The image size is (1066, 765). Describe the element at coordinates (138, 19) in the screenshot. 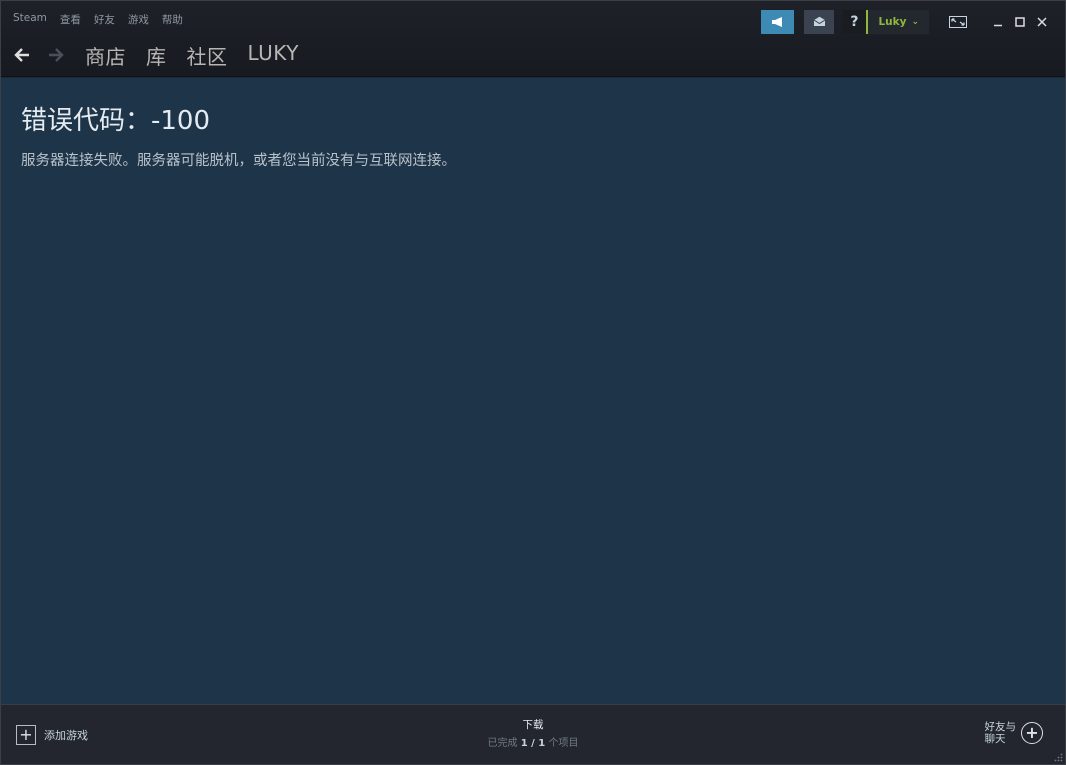

I see `menu-item-games: 游戏` at that location.